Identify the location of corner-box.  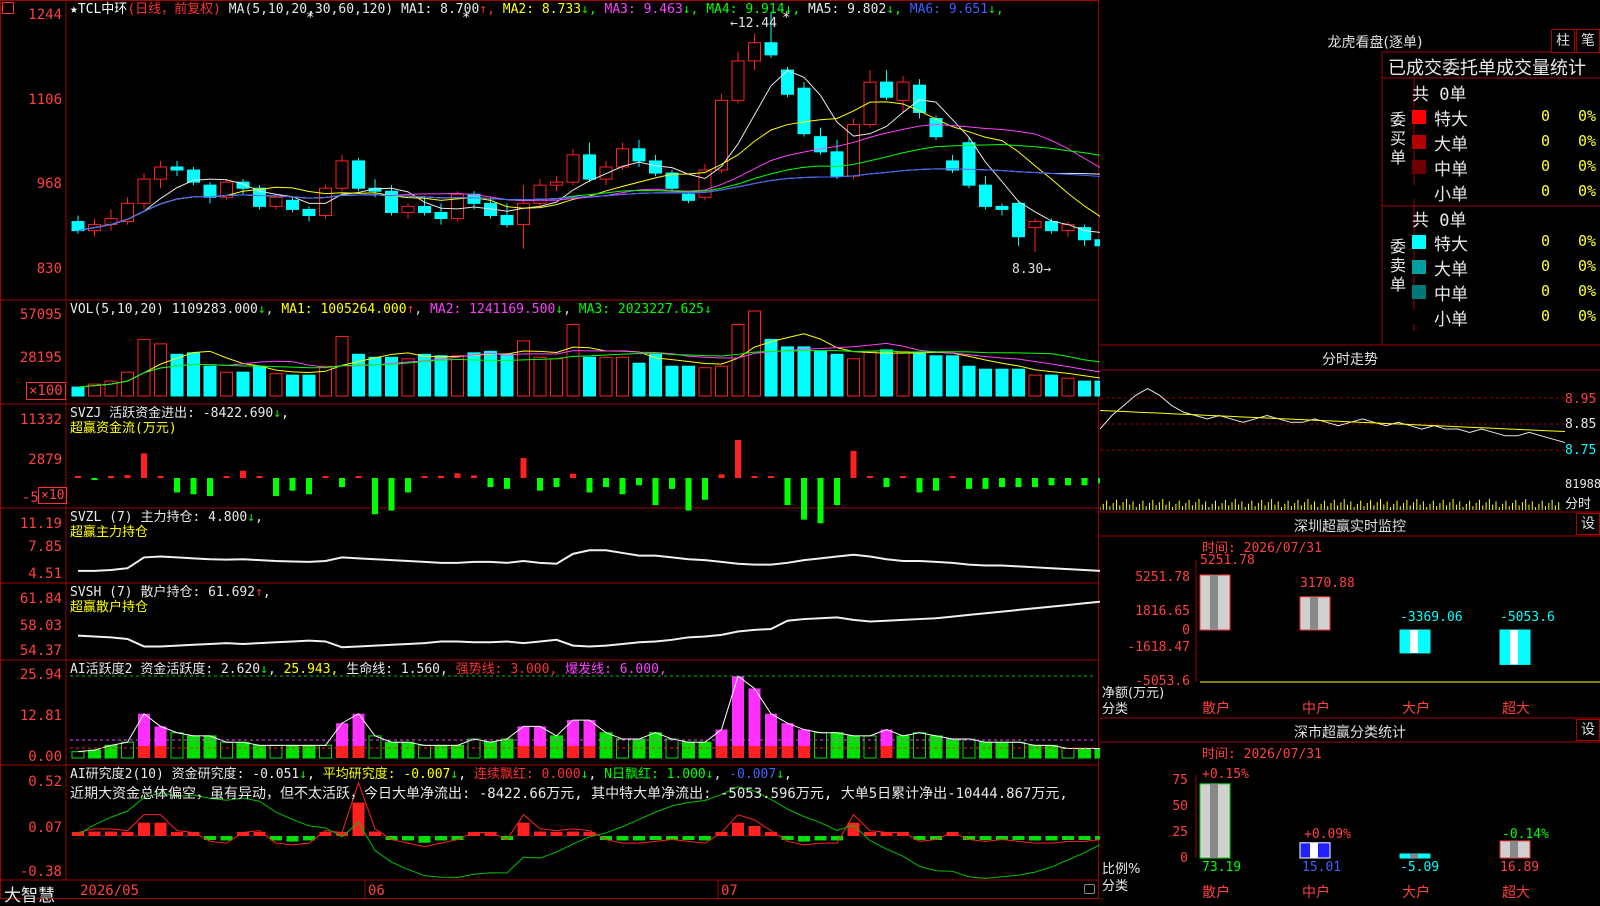
(8, 8).